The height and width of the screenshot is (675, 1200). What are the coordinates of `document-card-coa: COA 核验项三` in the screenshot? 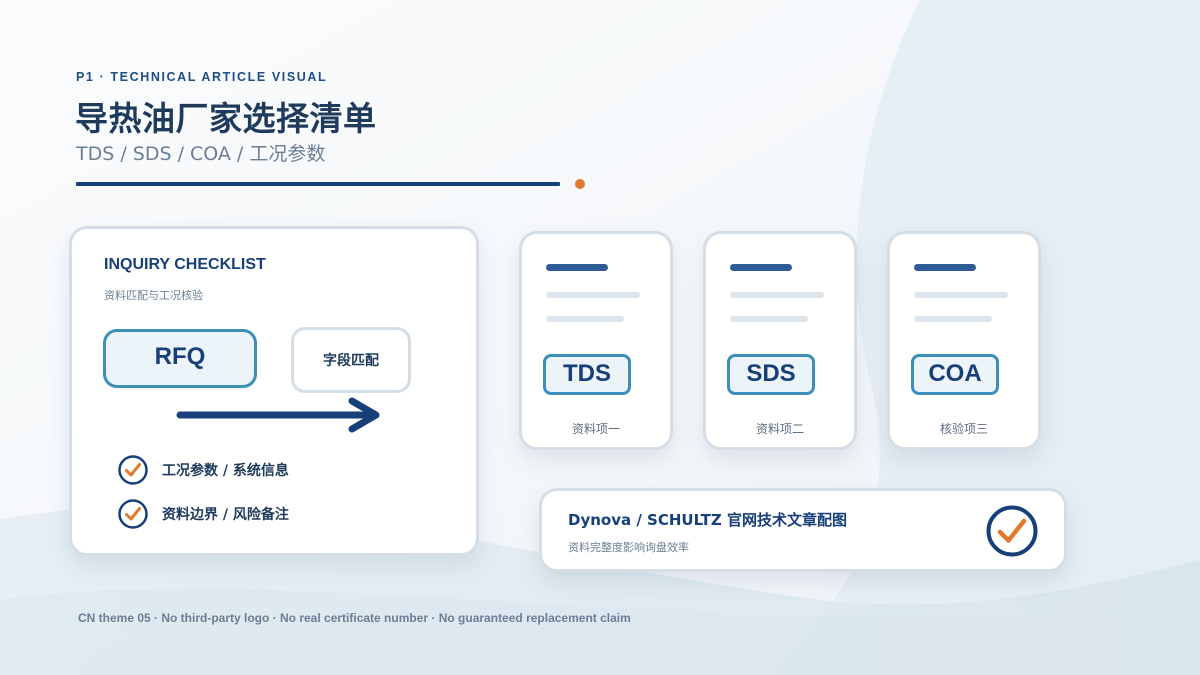 It's located at (964, 340).